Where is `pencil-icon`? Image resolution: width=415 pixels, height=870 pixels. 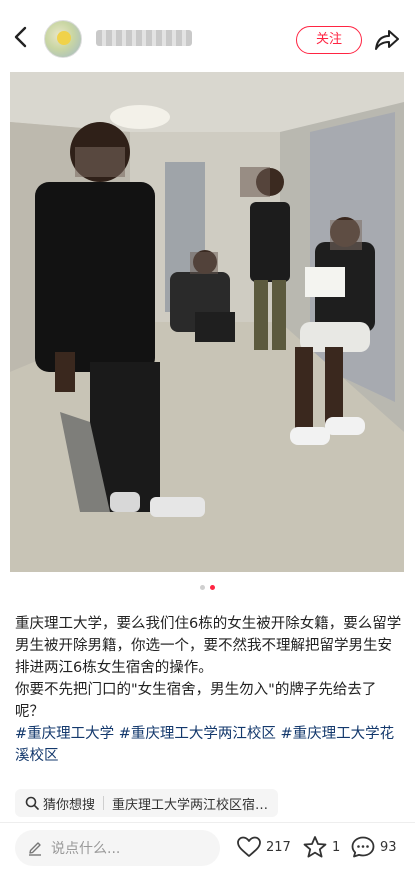
pencil-icon is located at coordinates (35, 849).